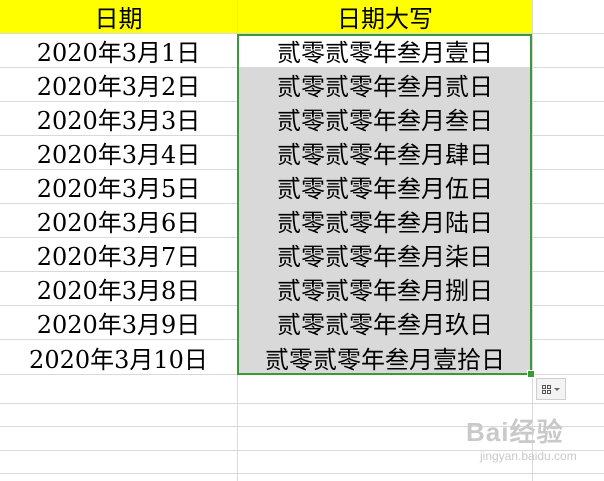 Image resolution: width=604 pixels, height=481 pixels. What do you see at coordinates (385, 220) in the screenshot?
I see `uppercase-date-cell: 贰零贰零年叁月陆日` at bounding box center [385, 220].